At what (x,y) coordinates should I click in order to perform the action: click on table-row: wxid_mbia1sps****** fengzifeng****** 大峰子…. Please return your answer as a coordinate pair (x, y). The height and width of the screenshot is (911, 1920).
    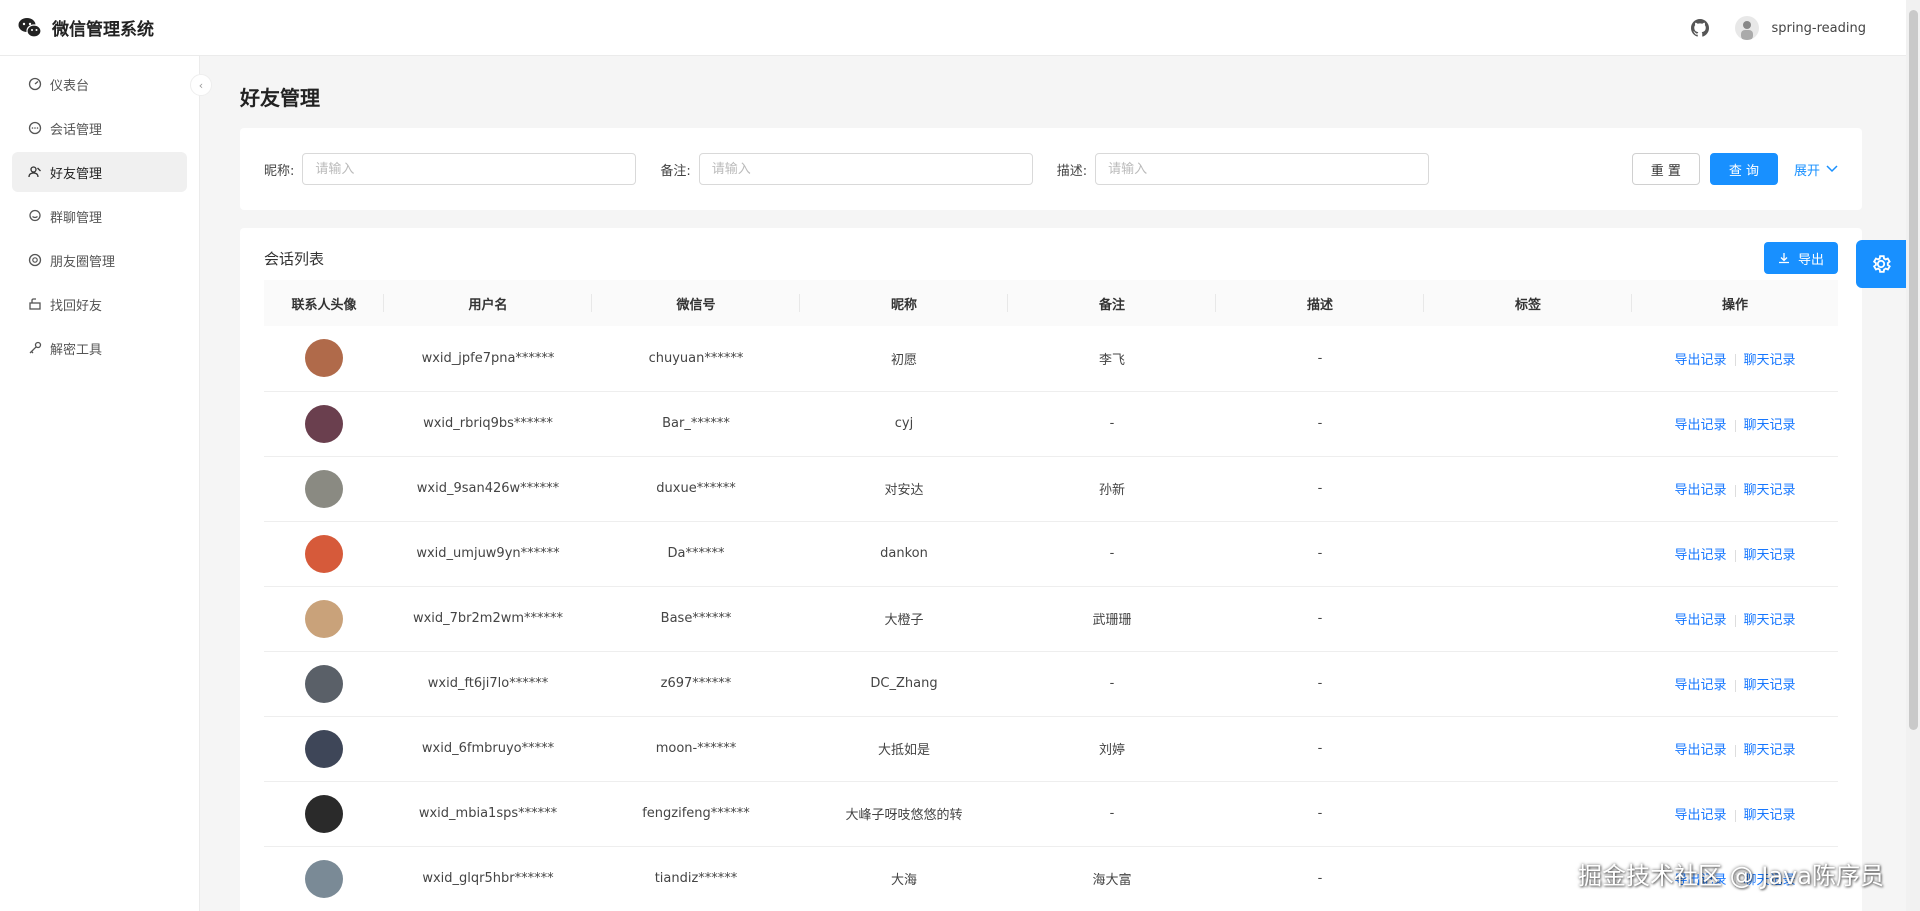
    Looking at the image, I should click on (1051, 814).